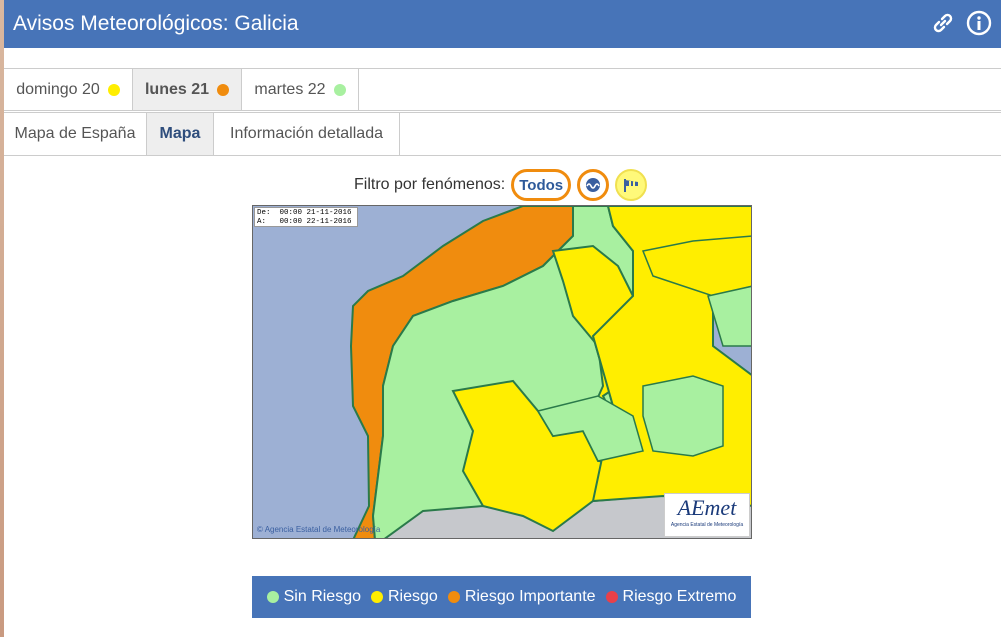 This screenshot has height=637, width=1001. I want to click on header-bar: Avisos Meteorológicos: Galicia, so click(502, 24).